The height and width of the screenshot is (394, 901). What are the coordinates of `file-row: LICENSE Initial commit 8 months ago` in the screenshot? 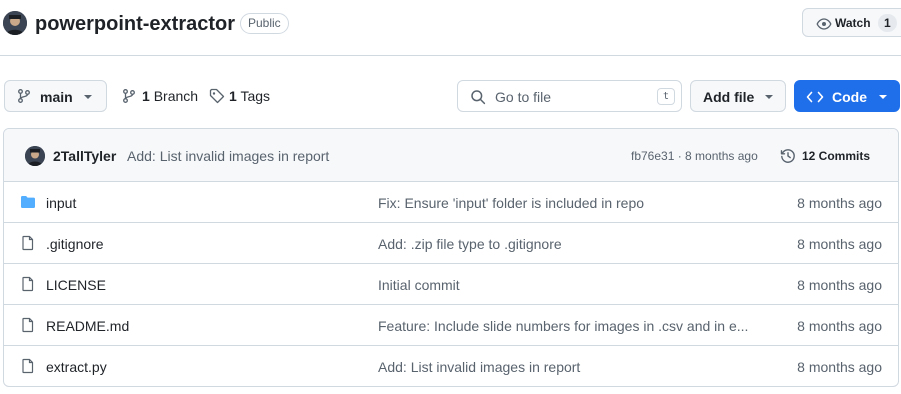 It's located at (451, 284).